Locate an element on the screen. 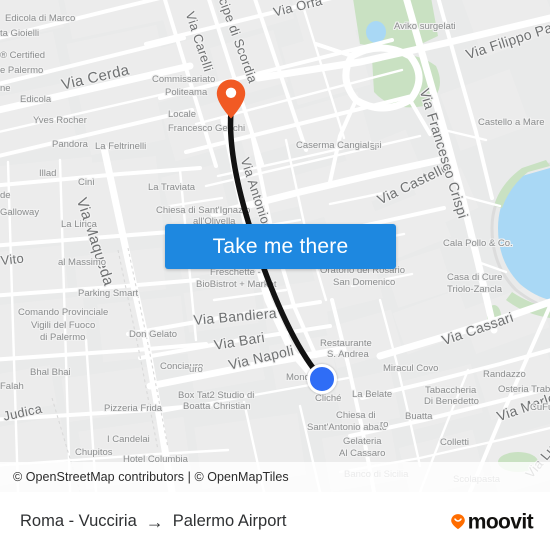 The height and width of the screenshot is (550, 550). route-title: Roma - Vucciria → Palermo Airport is located at coordinates (153, 521).